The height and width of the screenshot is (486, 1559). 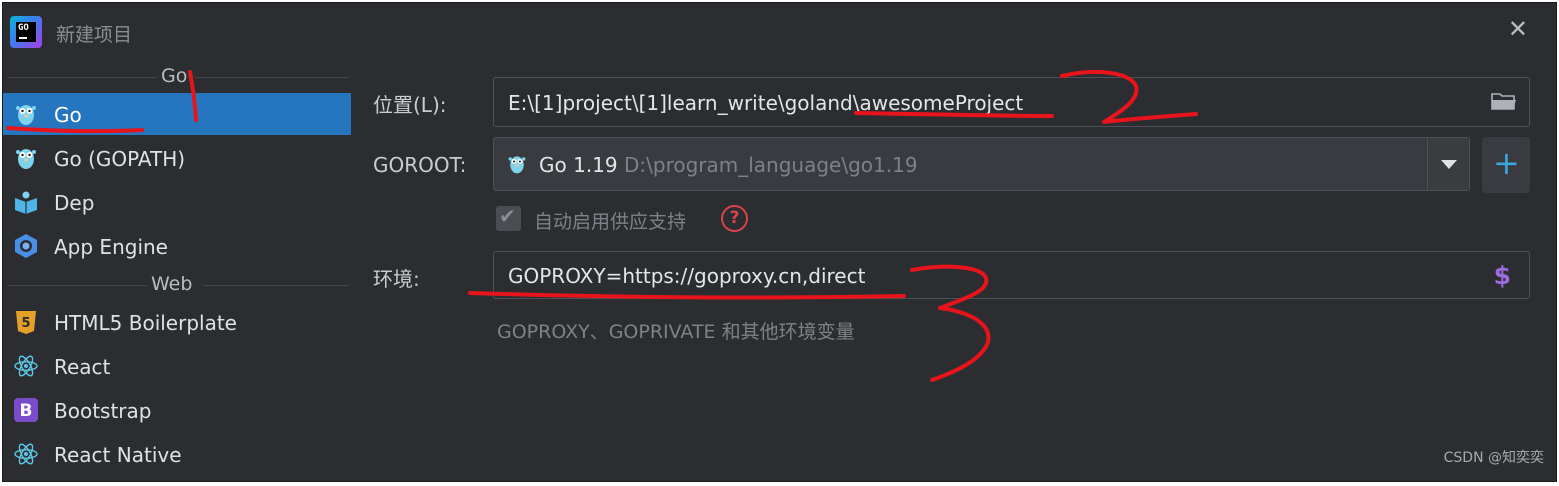 I want to click on bootstrap-icon: B, so click(x=26, y=410).